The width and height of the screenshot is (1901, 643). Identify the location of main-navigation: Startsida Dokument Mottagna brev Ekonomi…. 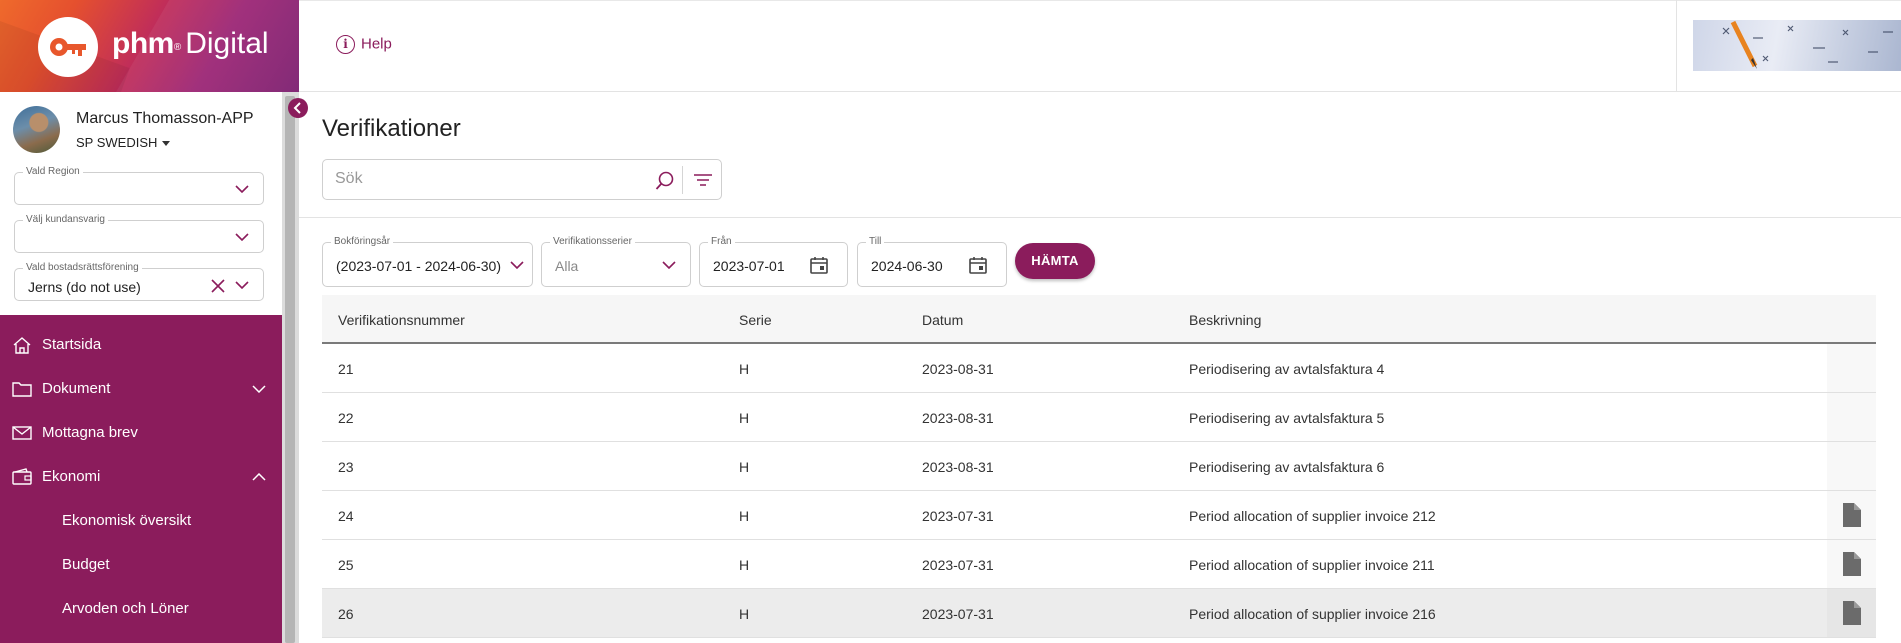
(141, 479).